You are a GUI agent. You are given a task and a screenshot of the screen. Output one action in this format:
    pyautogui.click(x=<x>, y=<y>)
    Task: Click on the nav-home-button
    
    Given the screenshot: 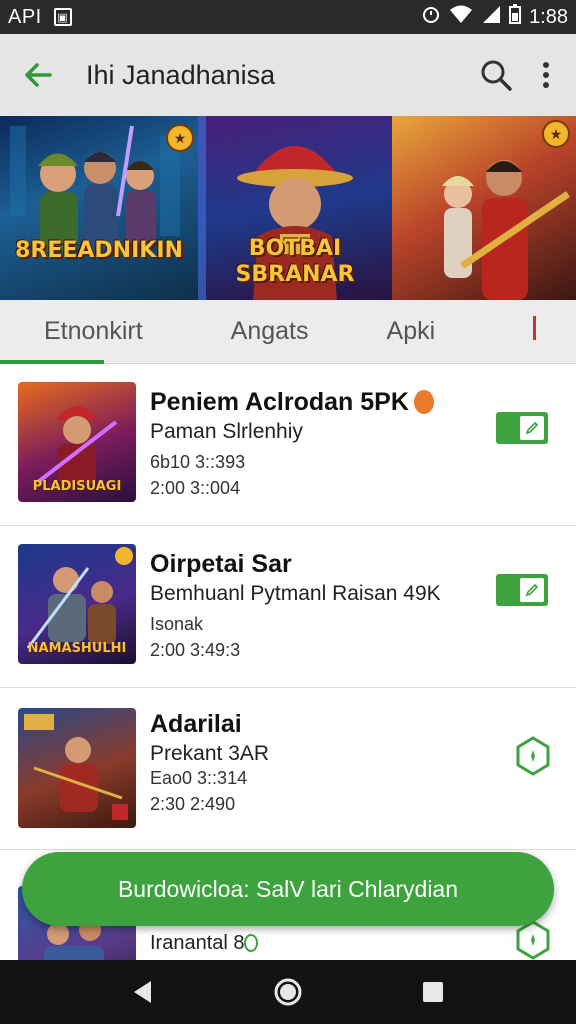 What is the action you would take?
    pyautogui.click(x=288, y=992)
    